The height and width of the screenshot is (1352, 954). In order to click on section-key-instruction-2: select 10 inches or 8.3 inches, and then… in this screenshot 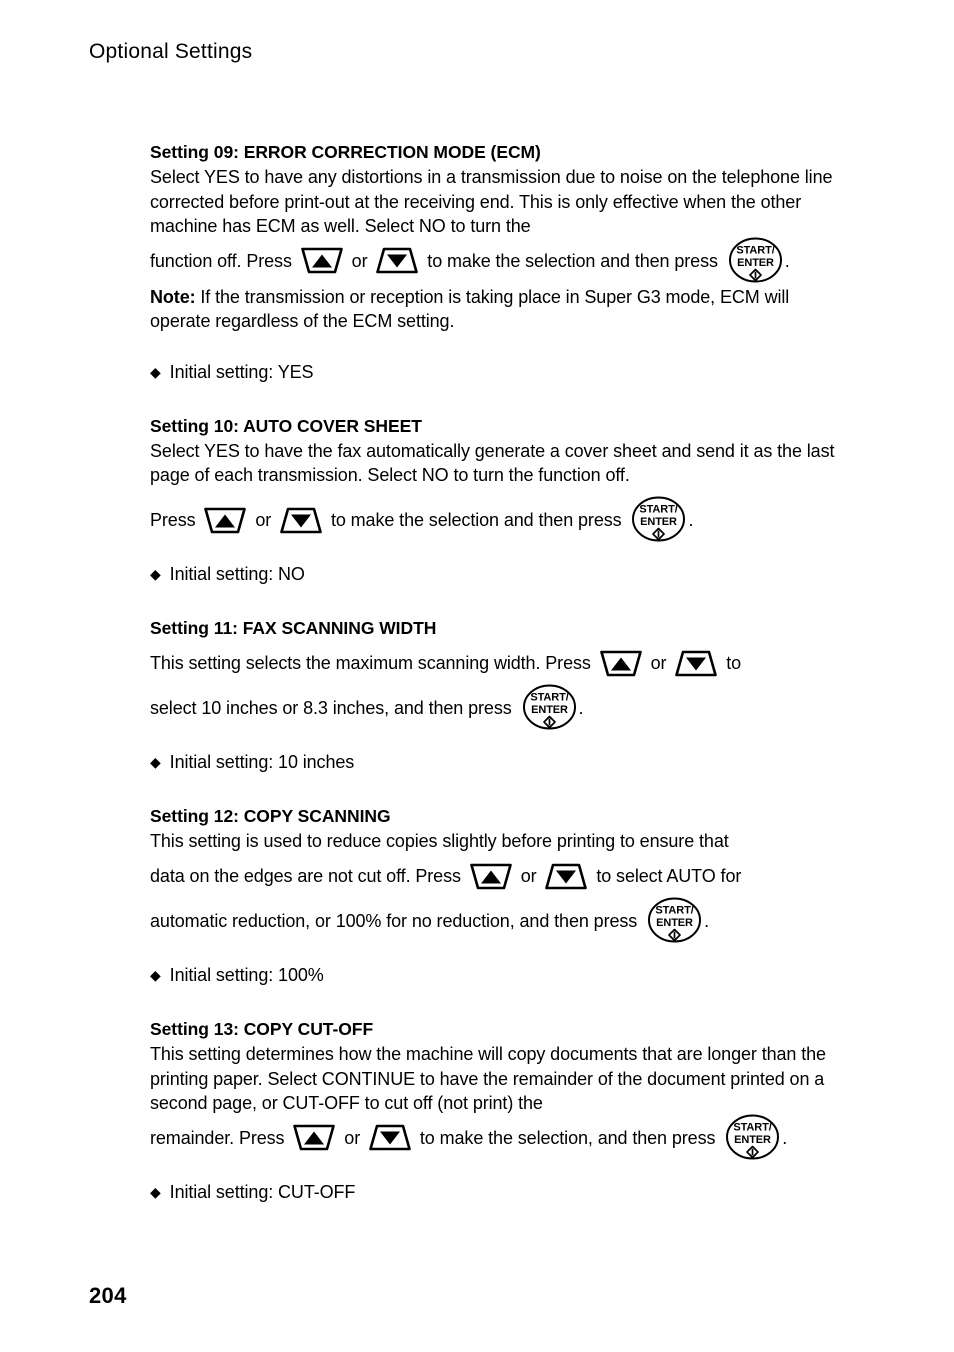, I will do `click(500, 708)`.